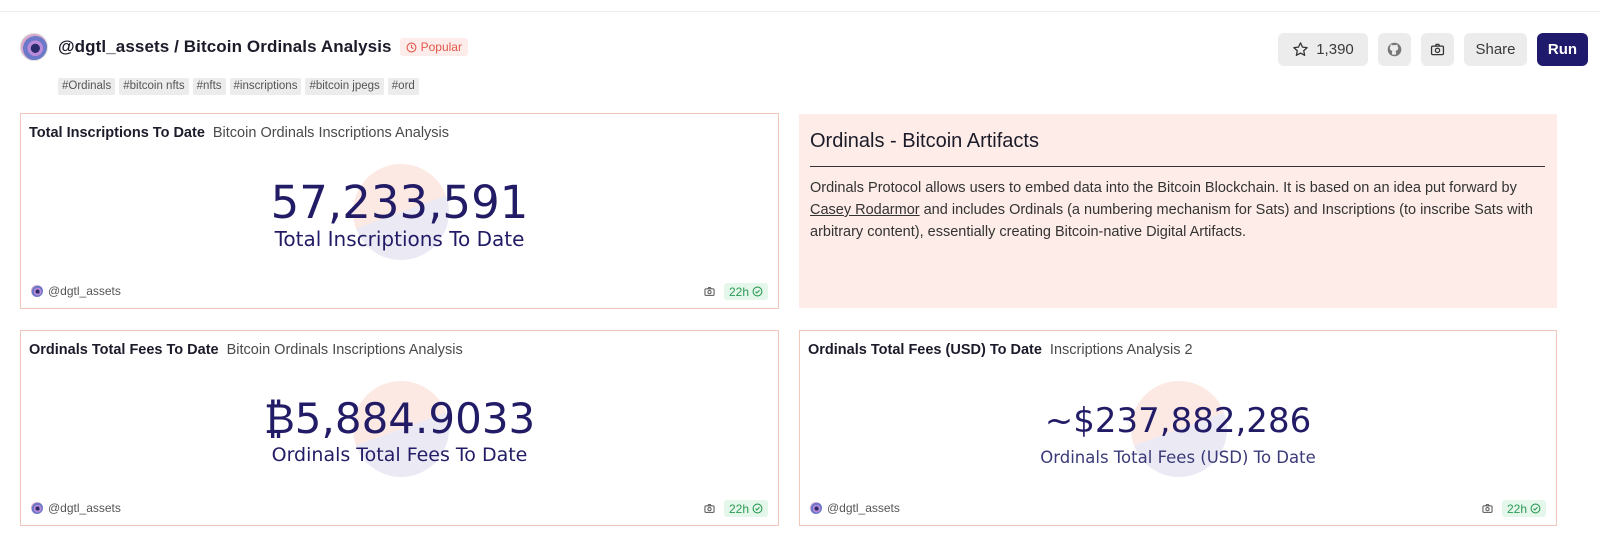  I want to click on github-button, so click(1394, 49).